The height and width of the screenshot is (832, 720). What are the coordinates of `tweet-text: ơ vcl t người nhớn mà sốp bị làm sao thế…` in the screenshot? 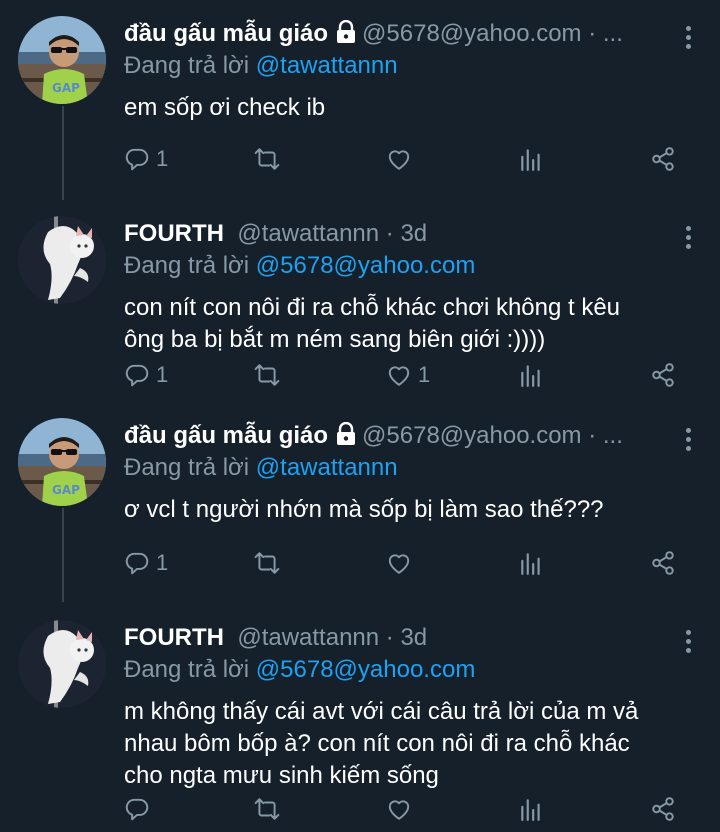 It's located at (364, 509).